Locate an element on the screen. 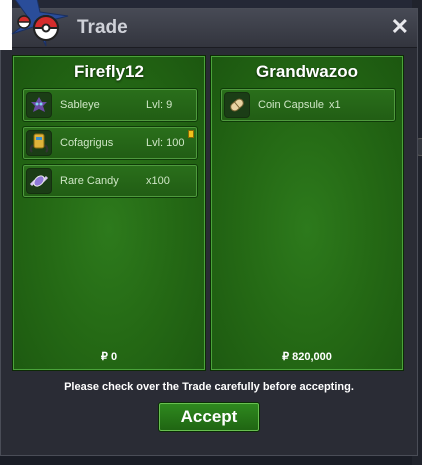 Image resolution: width=422 pixels, height=465 pixels. offer-item: Cofagrigus Lvl: 100 is located at coordinates (110, 143).